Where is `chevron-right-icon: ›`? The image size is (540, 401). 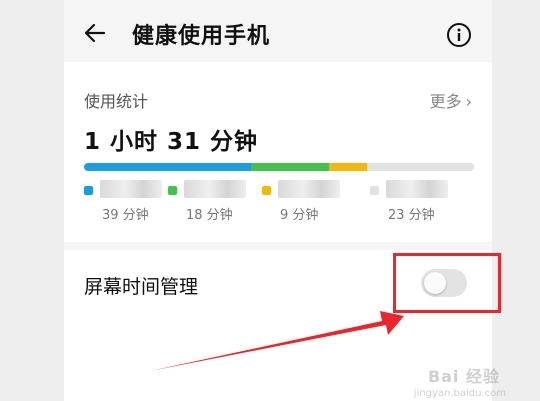
chevron-right-icon: › is located at coordinates (468, 101).